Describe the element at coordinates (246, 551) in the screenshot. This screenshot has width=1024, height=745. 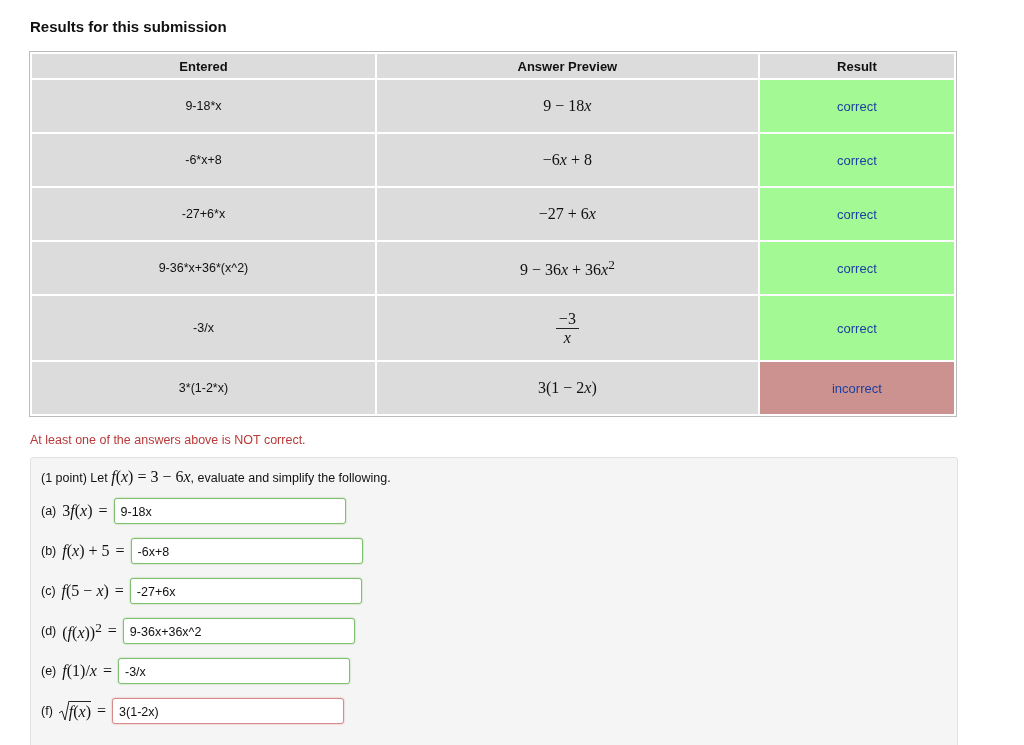
I see `answer-field: -6x+8` at that location.